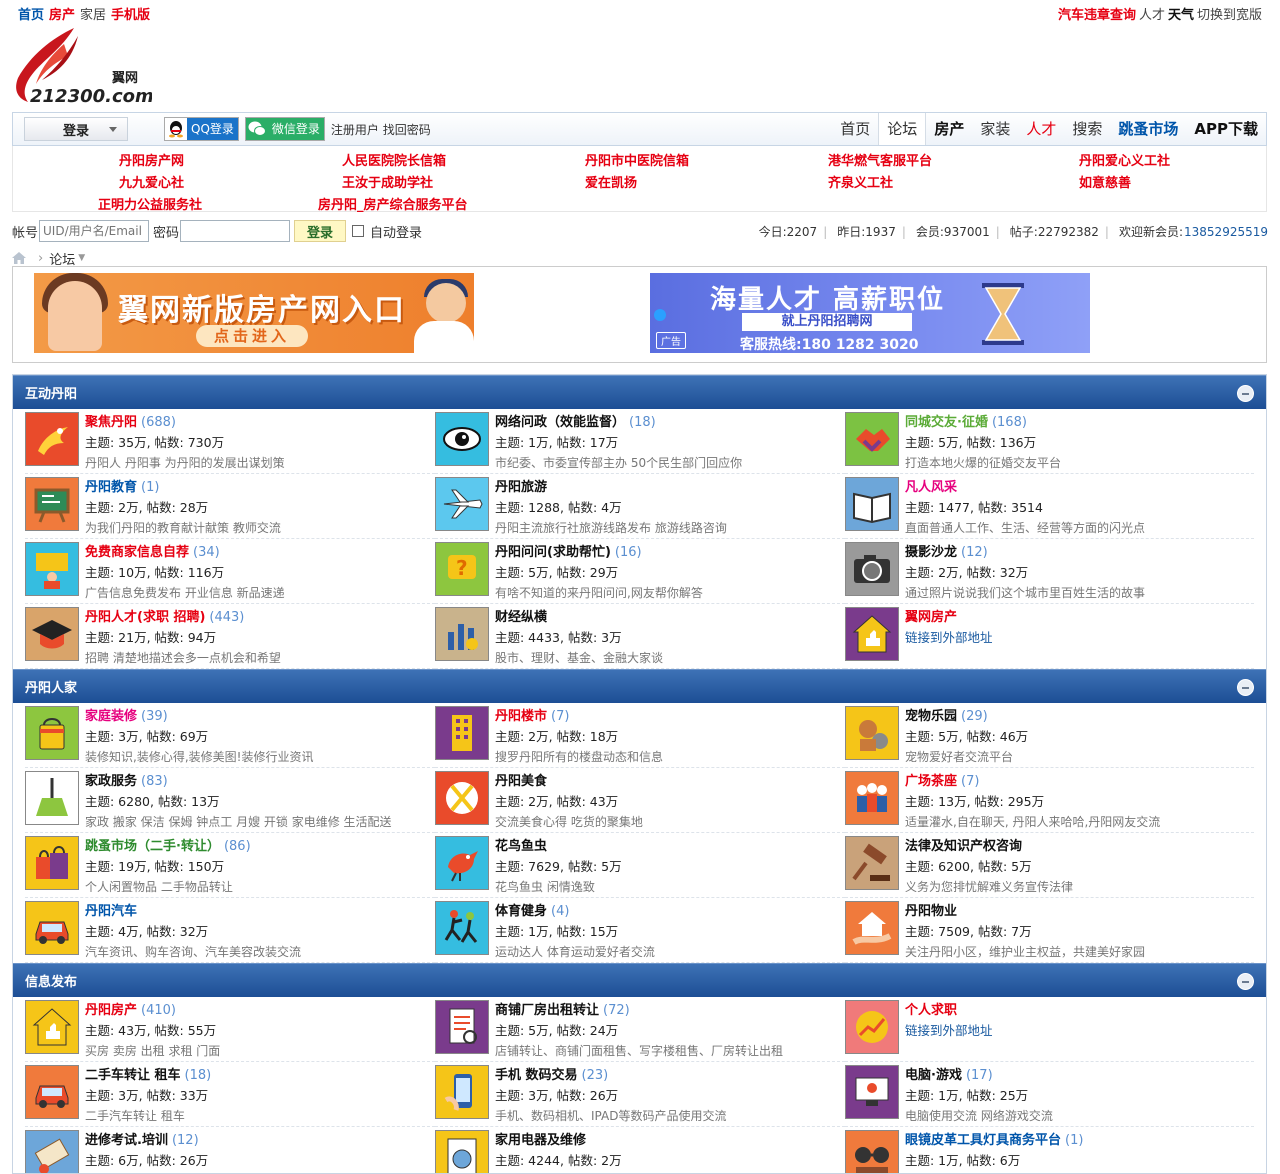 This screenshot has height=1174, width=1280. Describe the element at coordinates (52, 504) in the screenshot. I see `blackboard-icon` at that location.